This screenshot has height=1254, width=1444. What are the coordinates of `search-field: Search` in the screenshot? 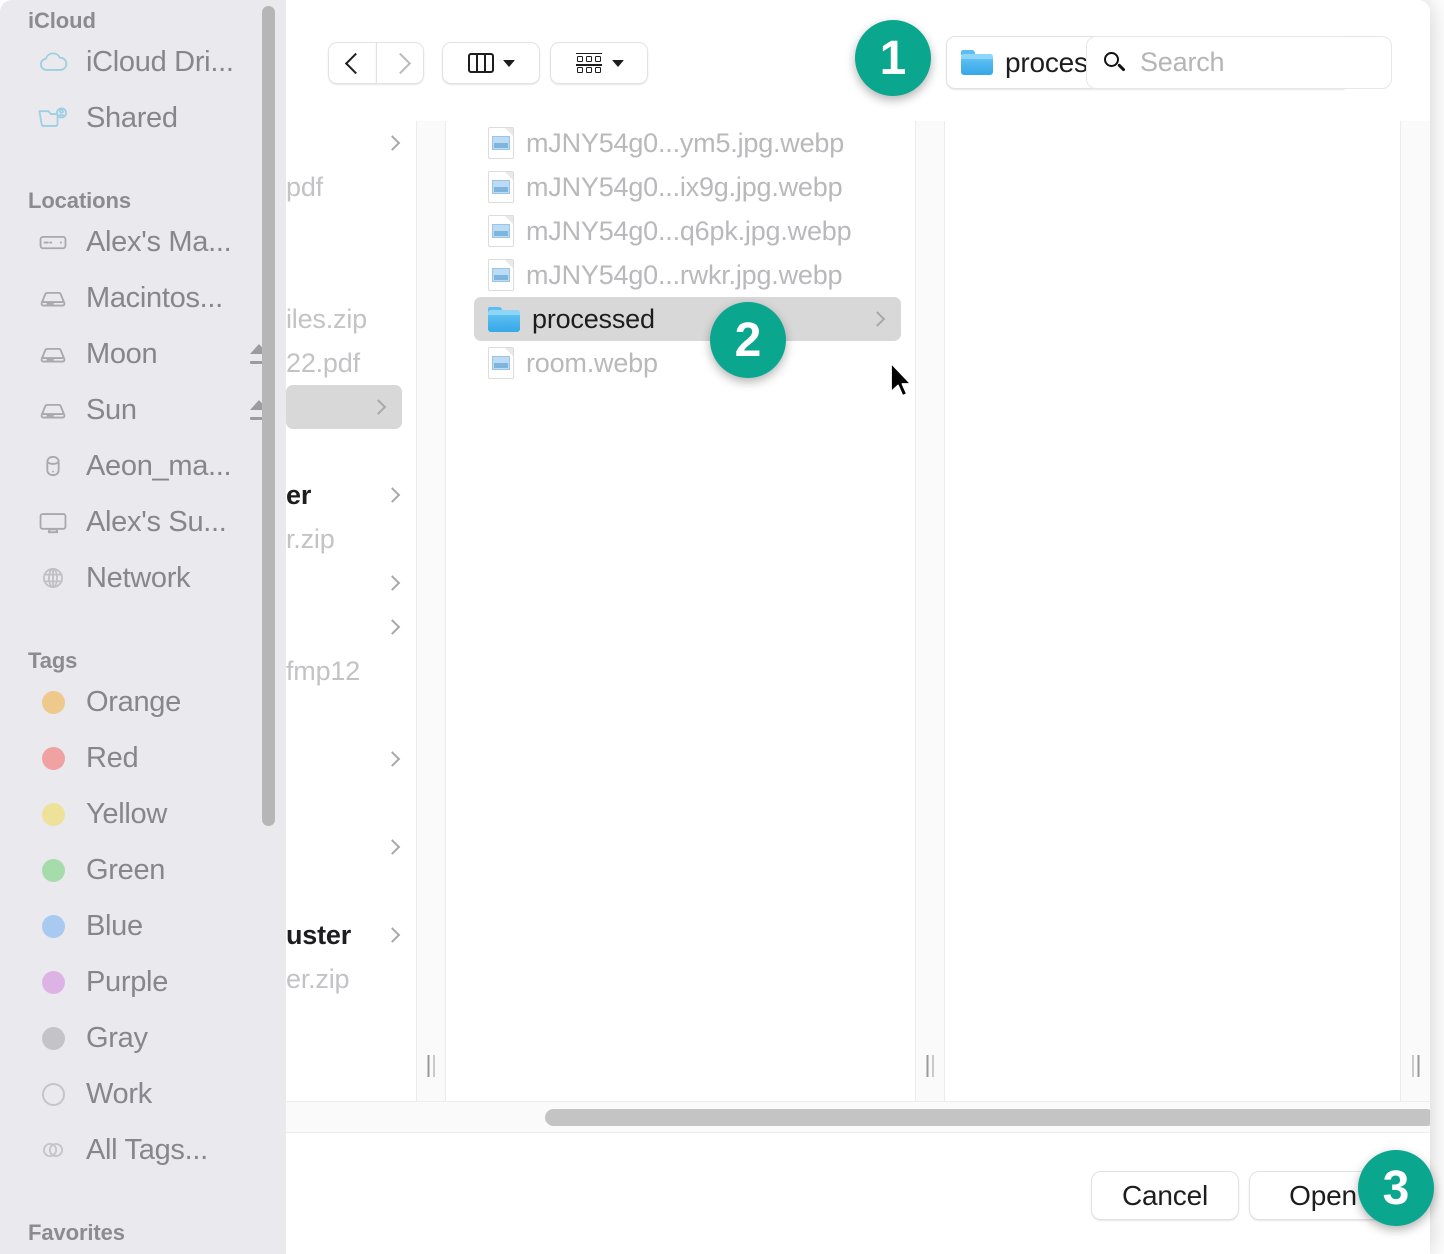 It's located at (1239, 62).